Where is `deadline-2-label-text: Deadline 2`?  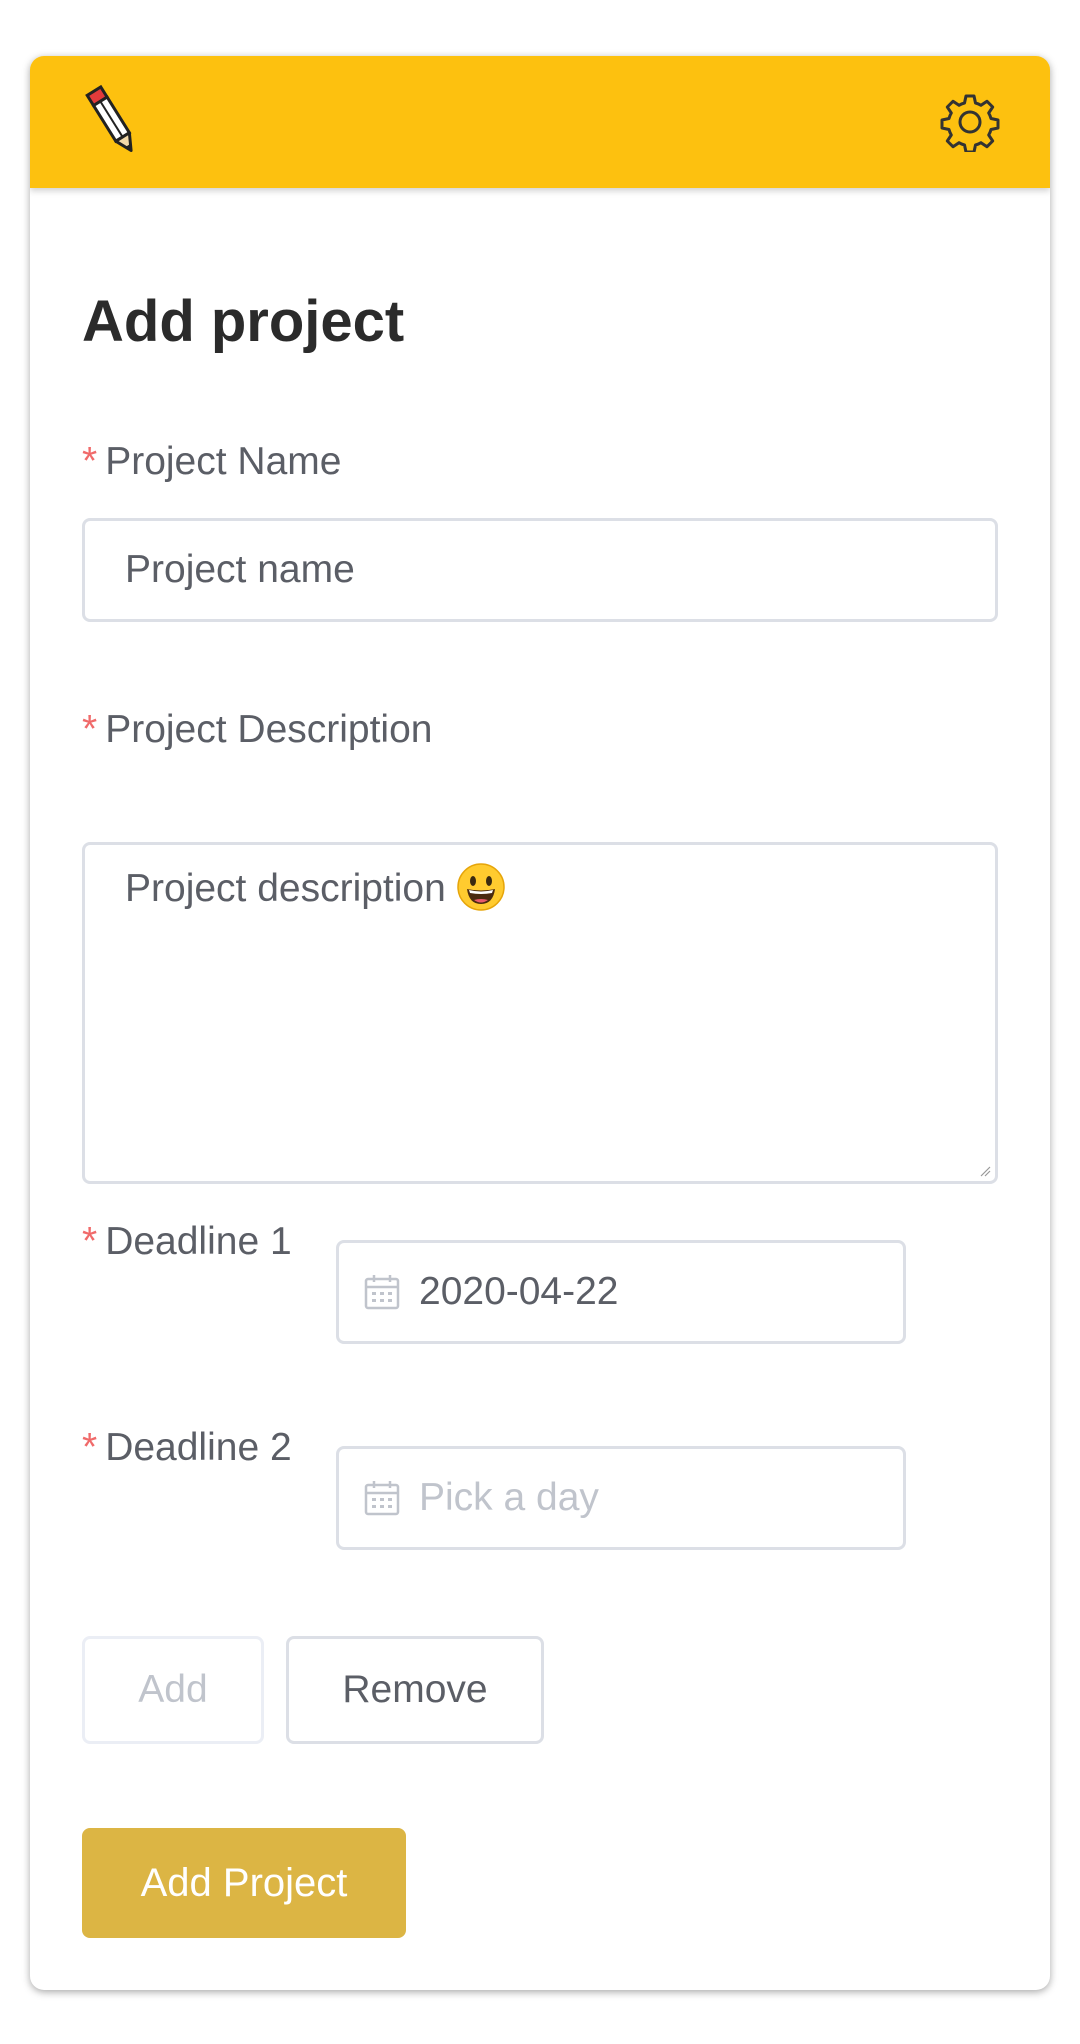 deadline-2-label-text: Deadline 2 is located at coordinates (198, 1447).